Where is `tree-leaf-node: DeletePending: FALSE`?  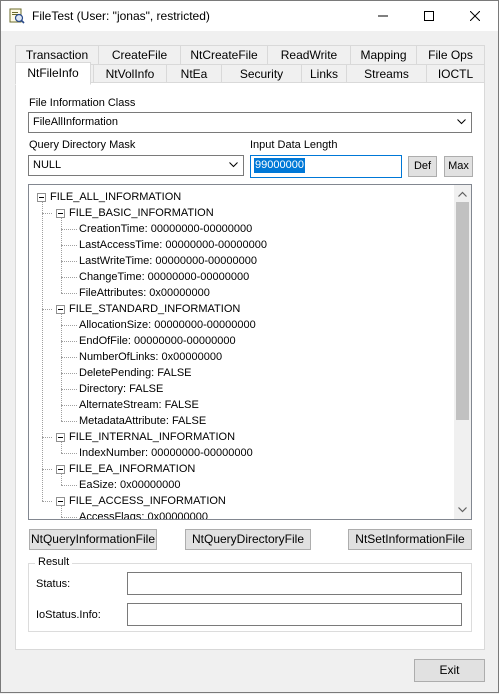
tree-leaf-node: DeletePending: FALSE is located at coordinates (135, 373).